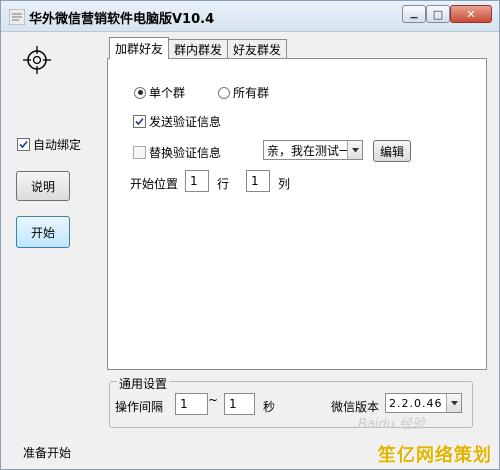 The height and width of the screenshot is (470, 500). Describe the element at coordinates (185, 153) in the screenshot. I see `replace-verify-label: 替换验证信息` at that location.